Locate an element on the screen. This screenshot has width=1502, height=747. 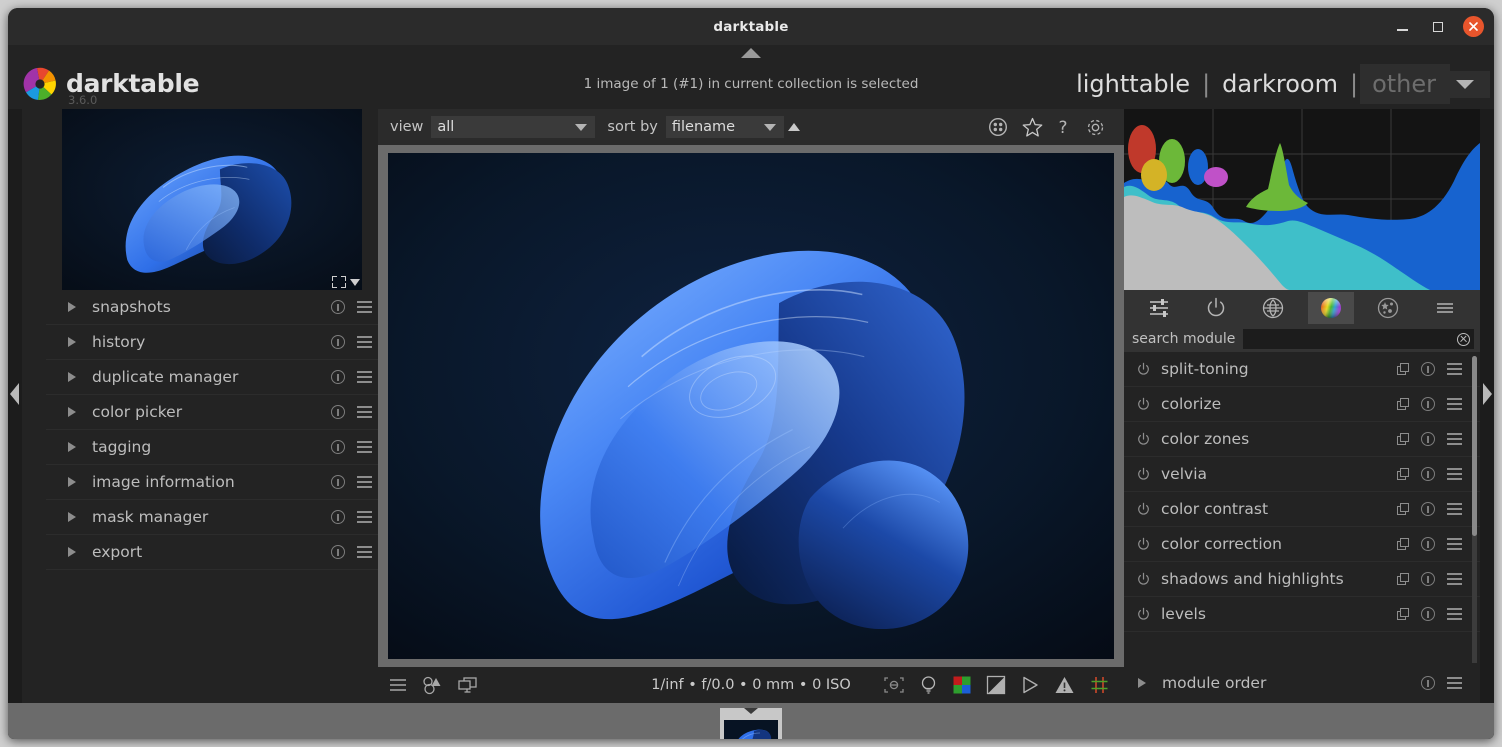
softproof-icon is located at coordinates (1030, 685).